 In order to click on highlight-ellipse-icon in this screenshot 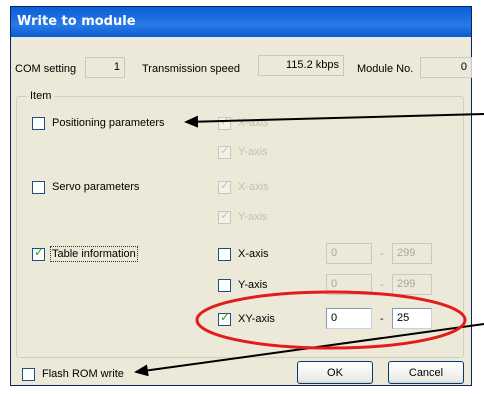, I will do `click(331, 320)`.